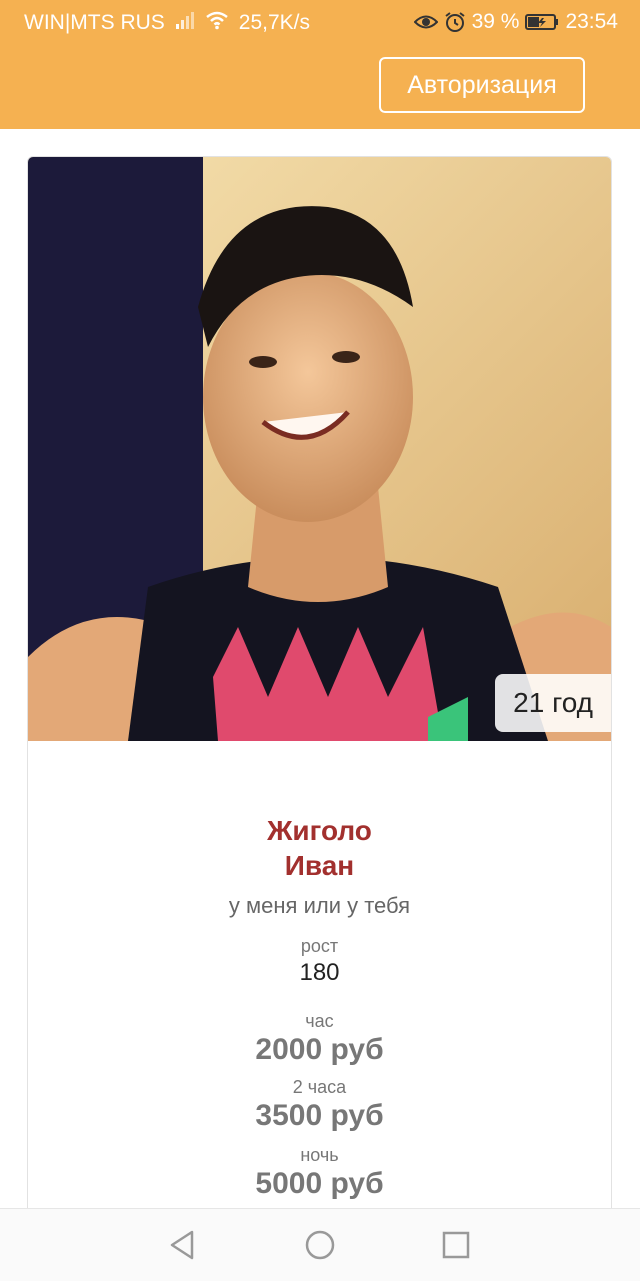 The height and width of the screenshot is (1281, 640). What do you see at coordinates (495, 21) in the screenshot?
I see `battery-percent: 39 %` at bounding box center [495, 21].